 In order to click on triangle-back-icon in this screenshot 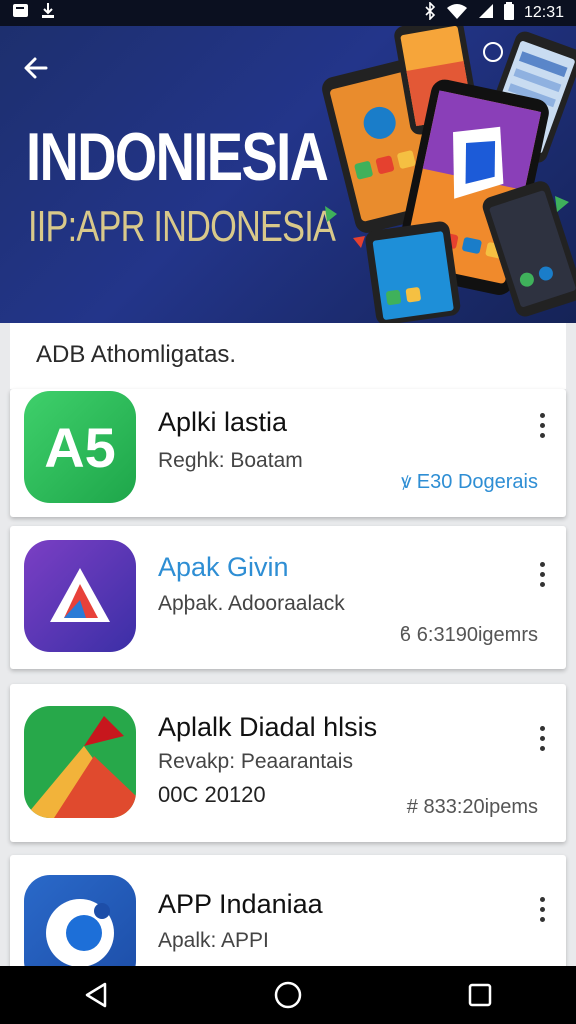, I will do `click(96, 995)`.